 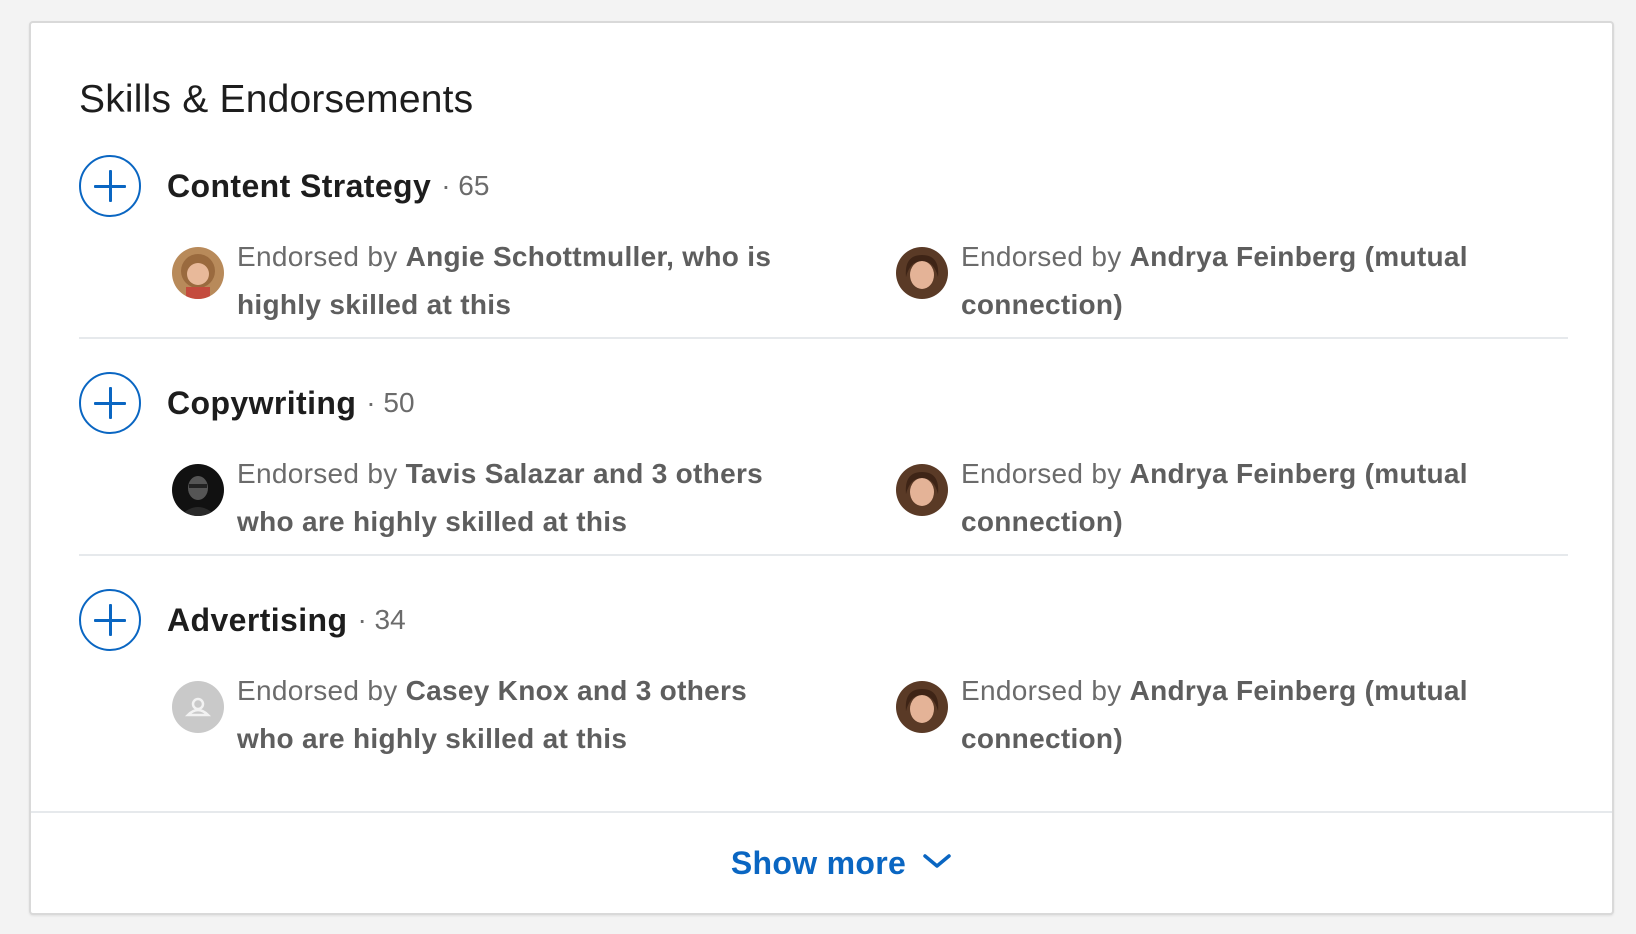 I want to click on endorsement-count: · 50, so click(x=390, y=403).